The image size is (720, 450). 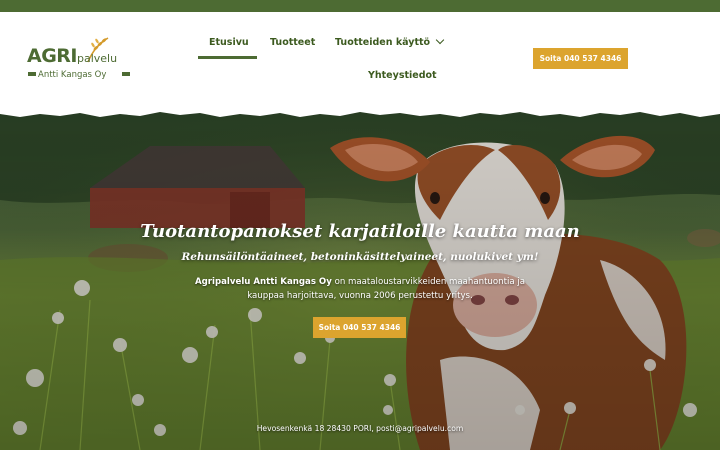 I want to click on nav-etusivu: Etusivu, so click(x=229, y=42).